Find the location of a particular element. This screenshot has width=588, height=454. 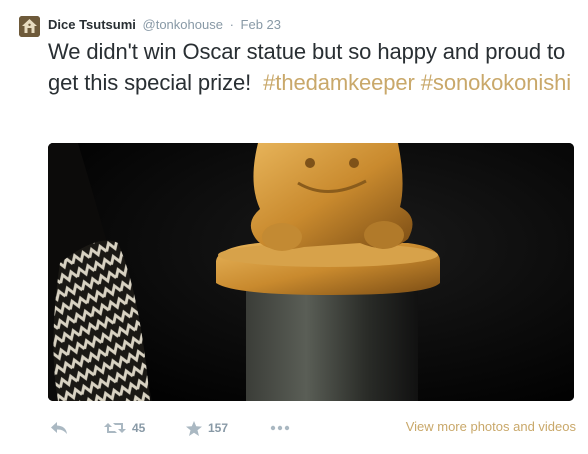

retweet-button: 45 is located at coordinates (124, 428).